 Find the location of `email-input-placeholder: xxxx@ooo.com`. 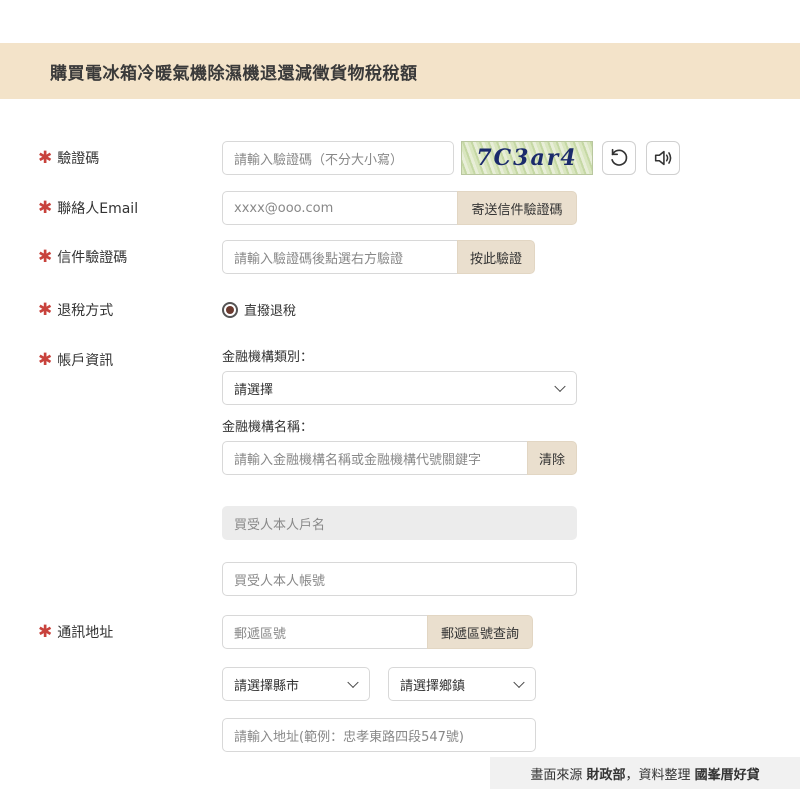

email-input-placeholder: xxxx@ooo.com is located at coordinates (284, 208).